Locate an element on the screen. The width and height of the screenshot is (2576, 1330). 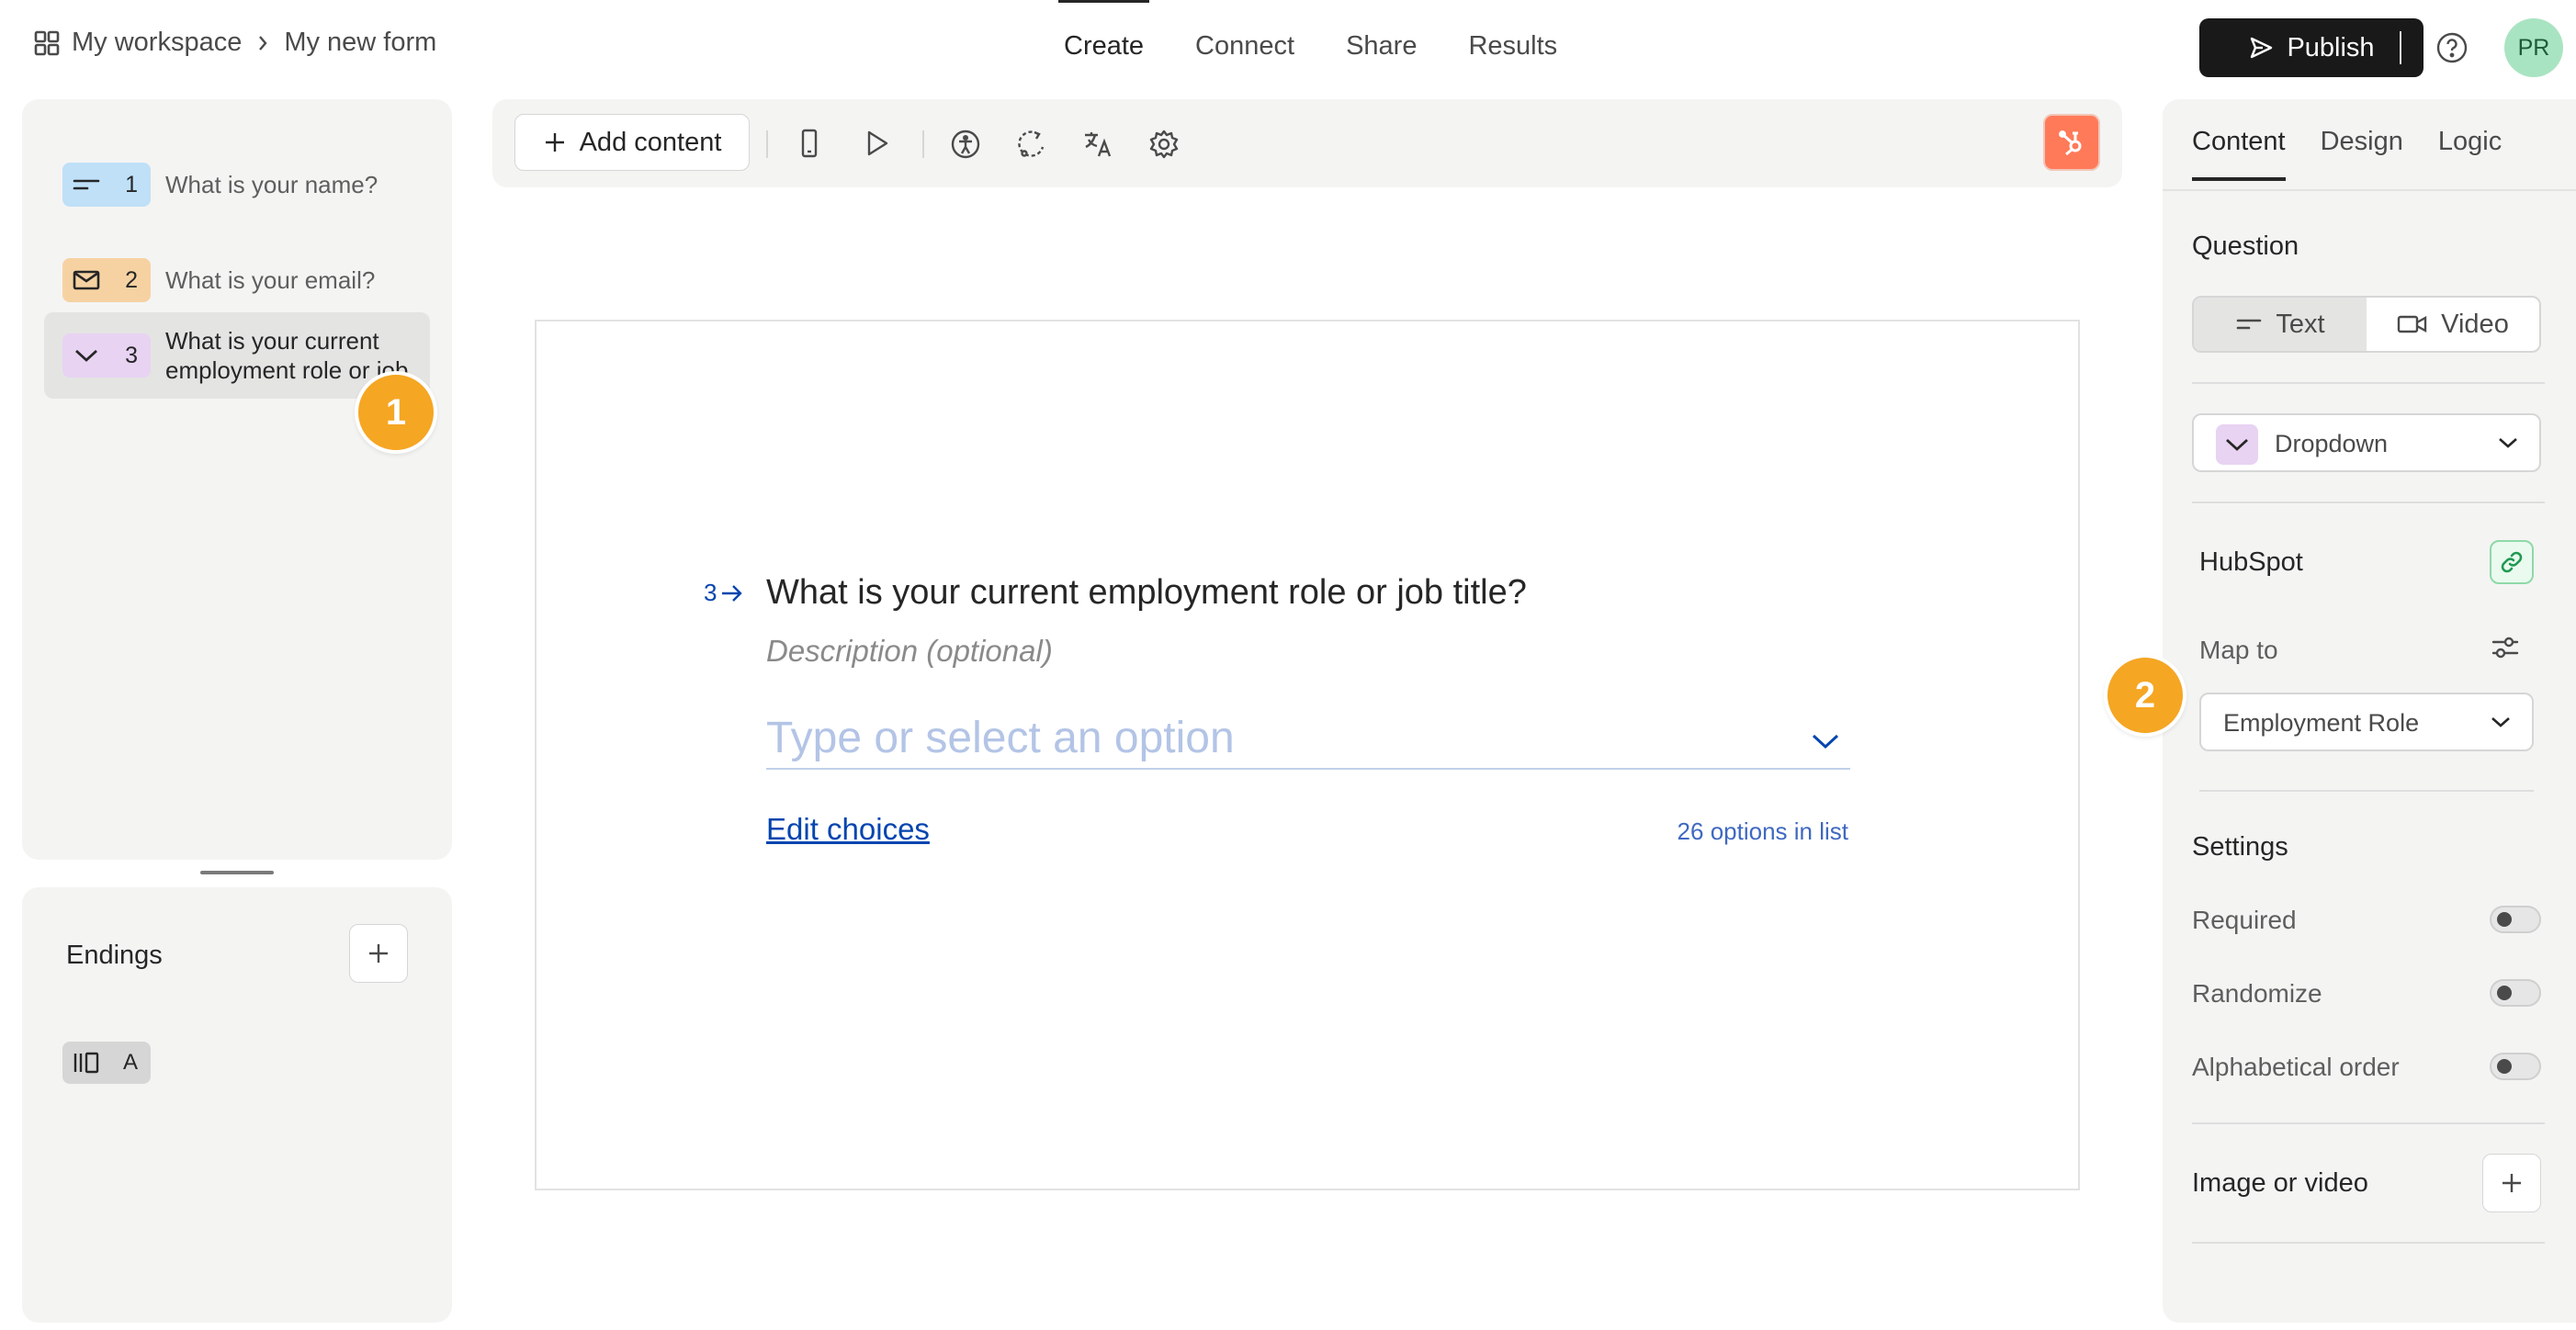
arrow-right-icon is located at coordinates (732, 593).